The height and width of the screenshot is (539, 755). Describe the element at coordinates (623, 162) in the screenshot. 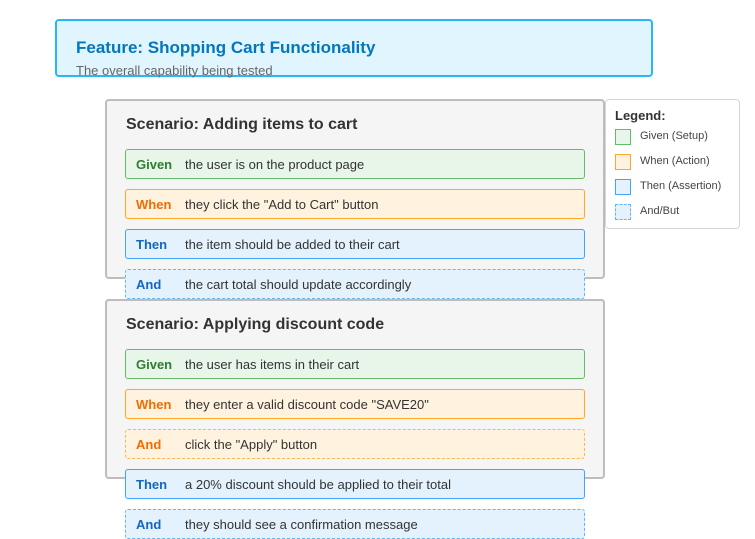

I see `when-swatch-icon` at that location.